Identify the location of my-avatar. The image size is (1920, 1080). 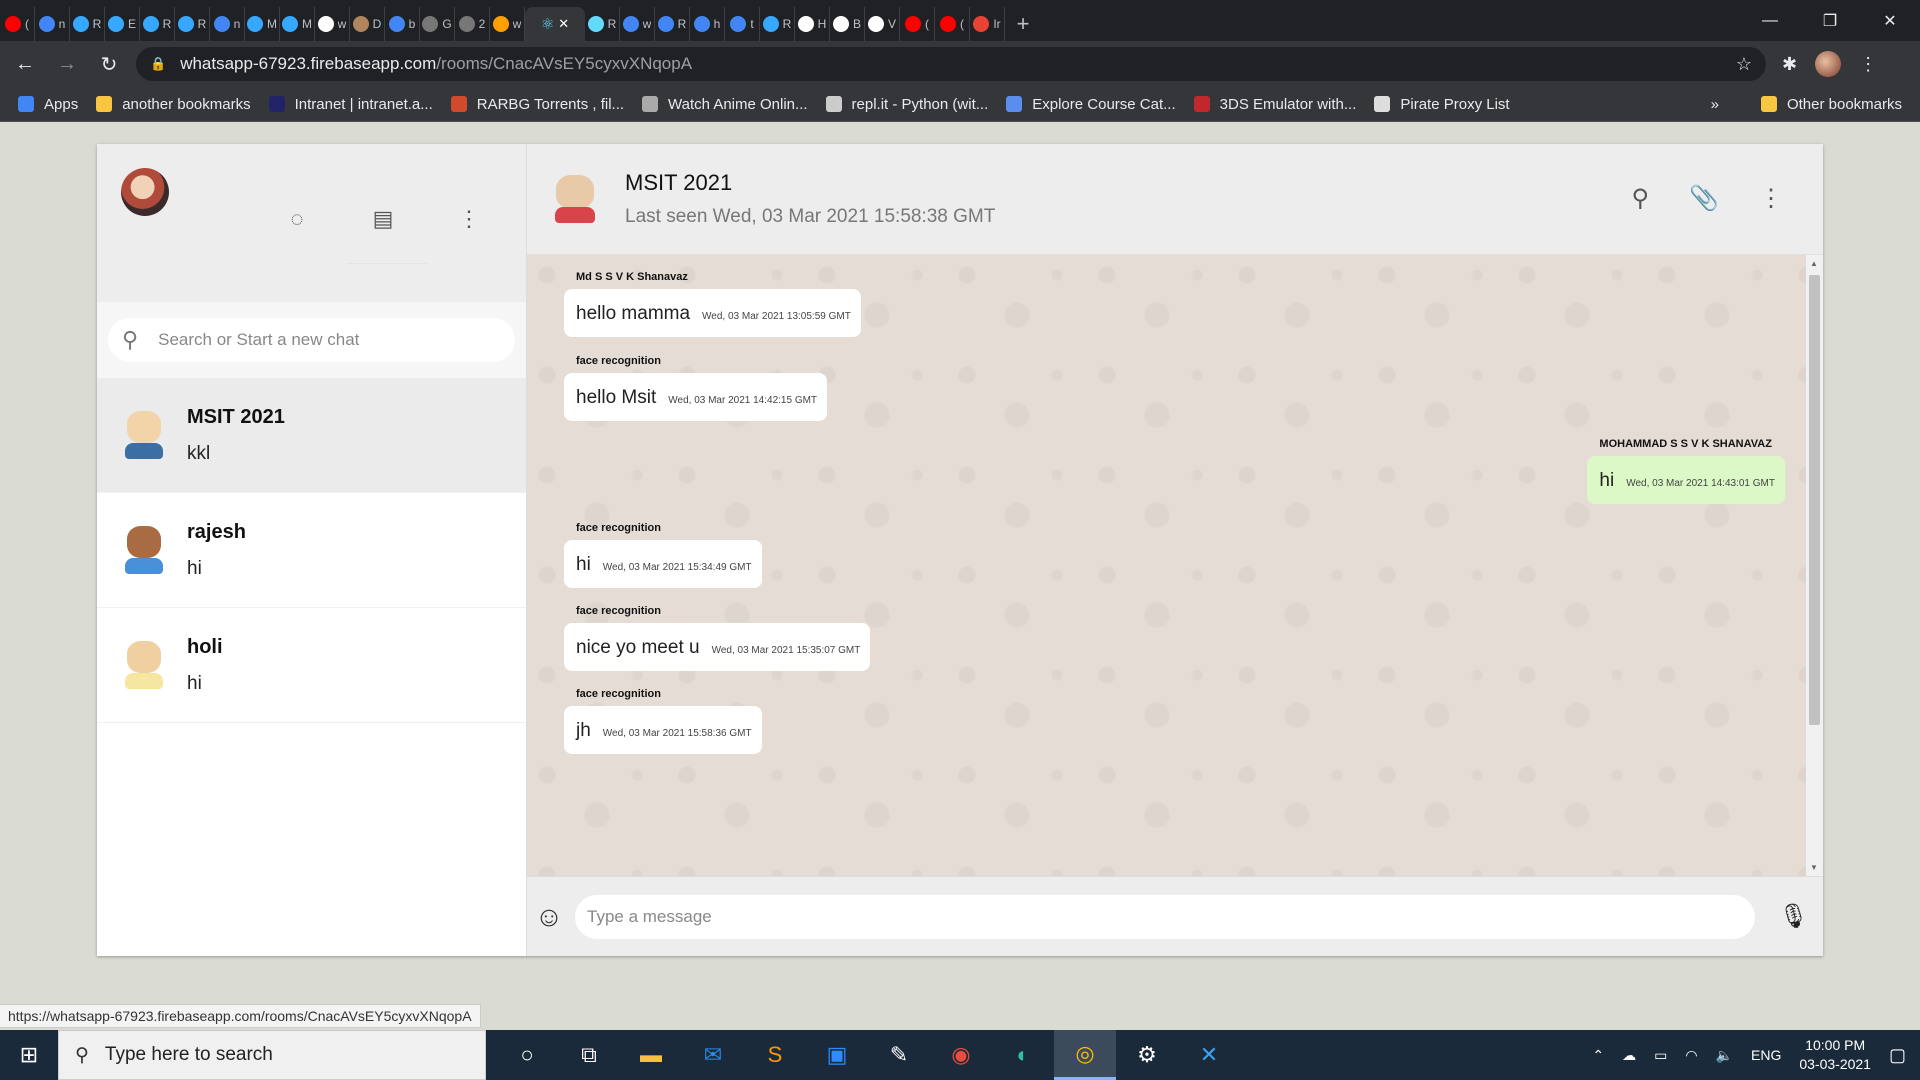
(145, 192).